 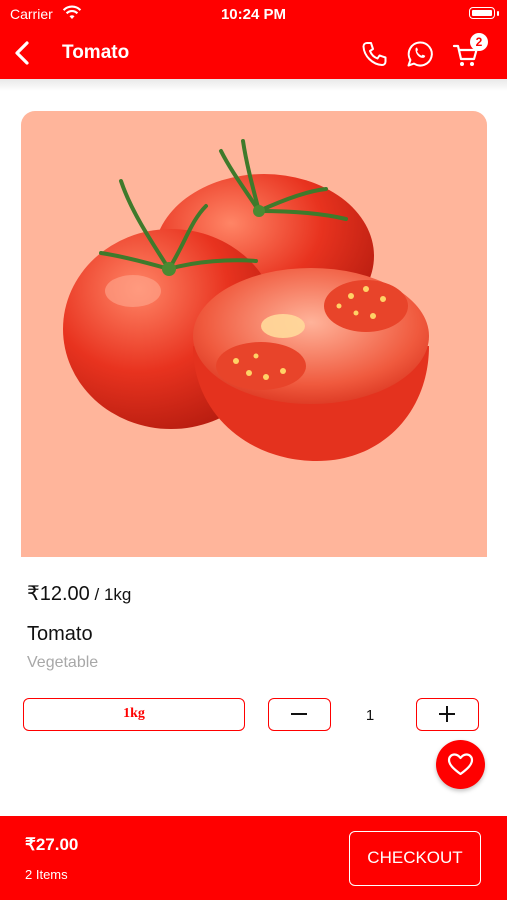 I want to click on checkout-button: CHECKOUT, so click(x=415, y=858).